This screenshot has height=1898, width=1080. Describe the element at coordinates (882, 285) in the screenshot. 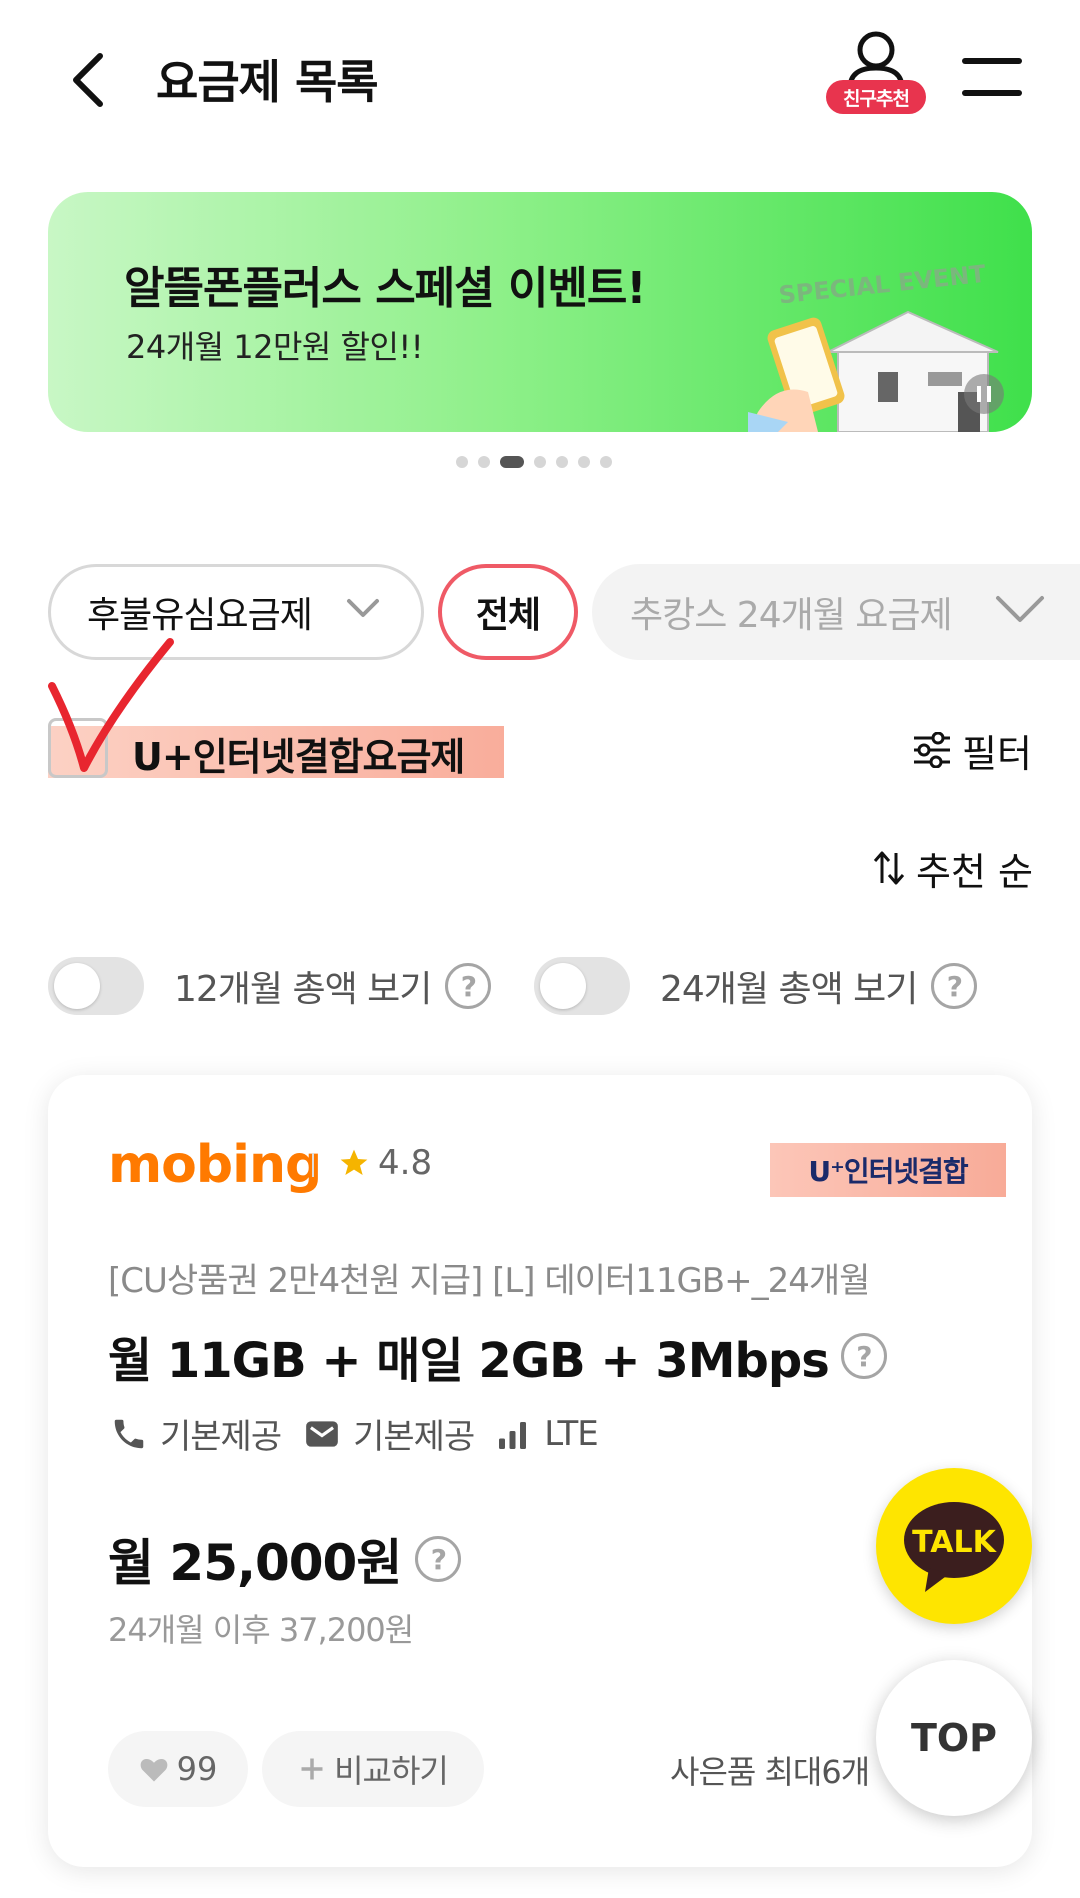

I see `svg-text: SPECIAL EVENT` at that location.